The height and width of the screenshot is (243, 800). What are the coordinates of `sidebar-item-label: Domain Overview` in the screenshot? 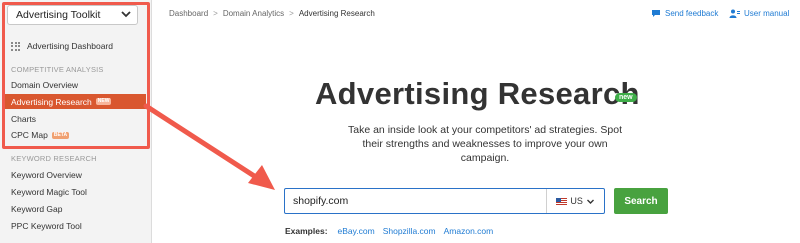 It's located at (45, 85).